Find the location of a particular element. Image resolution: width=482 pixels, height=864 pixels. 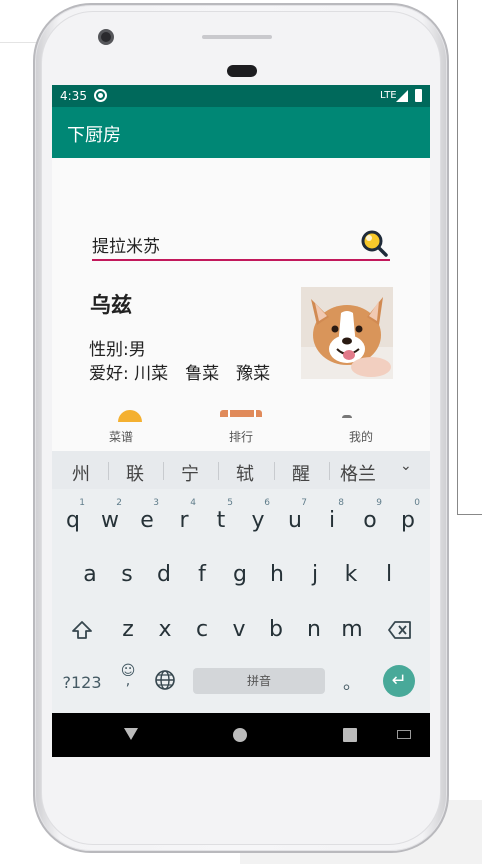

key-b: b is located at coordinates (276, 630).